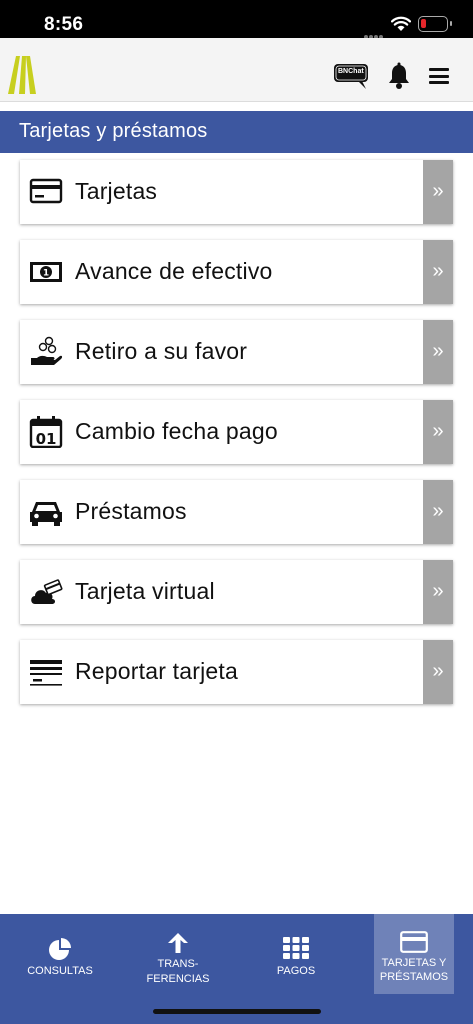 The width and height of the screenshot is (473, 1024). I want to click on section-header: Tarjetas y préstamos, so click(236, 132).